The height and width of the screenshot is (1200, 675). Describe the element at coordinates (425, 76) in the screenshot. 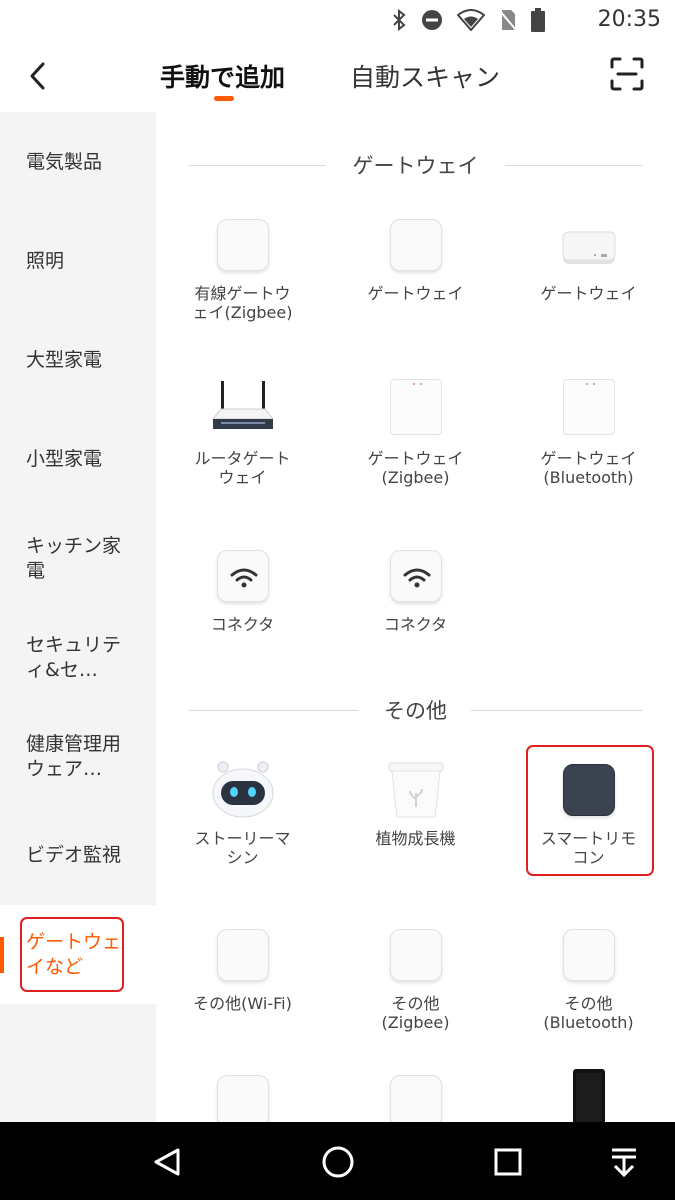

I see `tab-auto-scan: 自動スキャン` at that location.